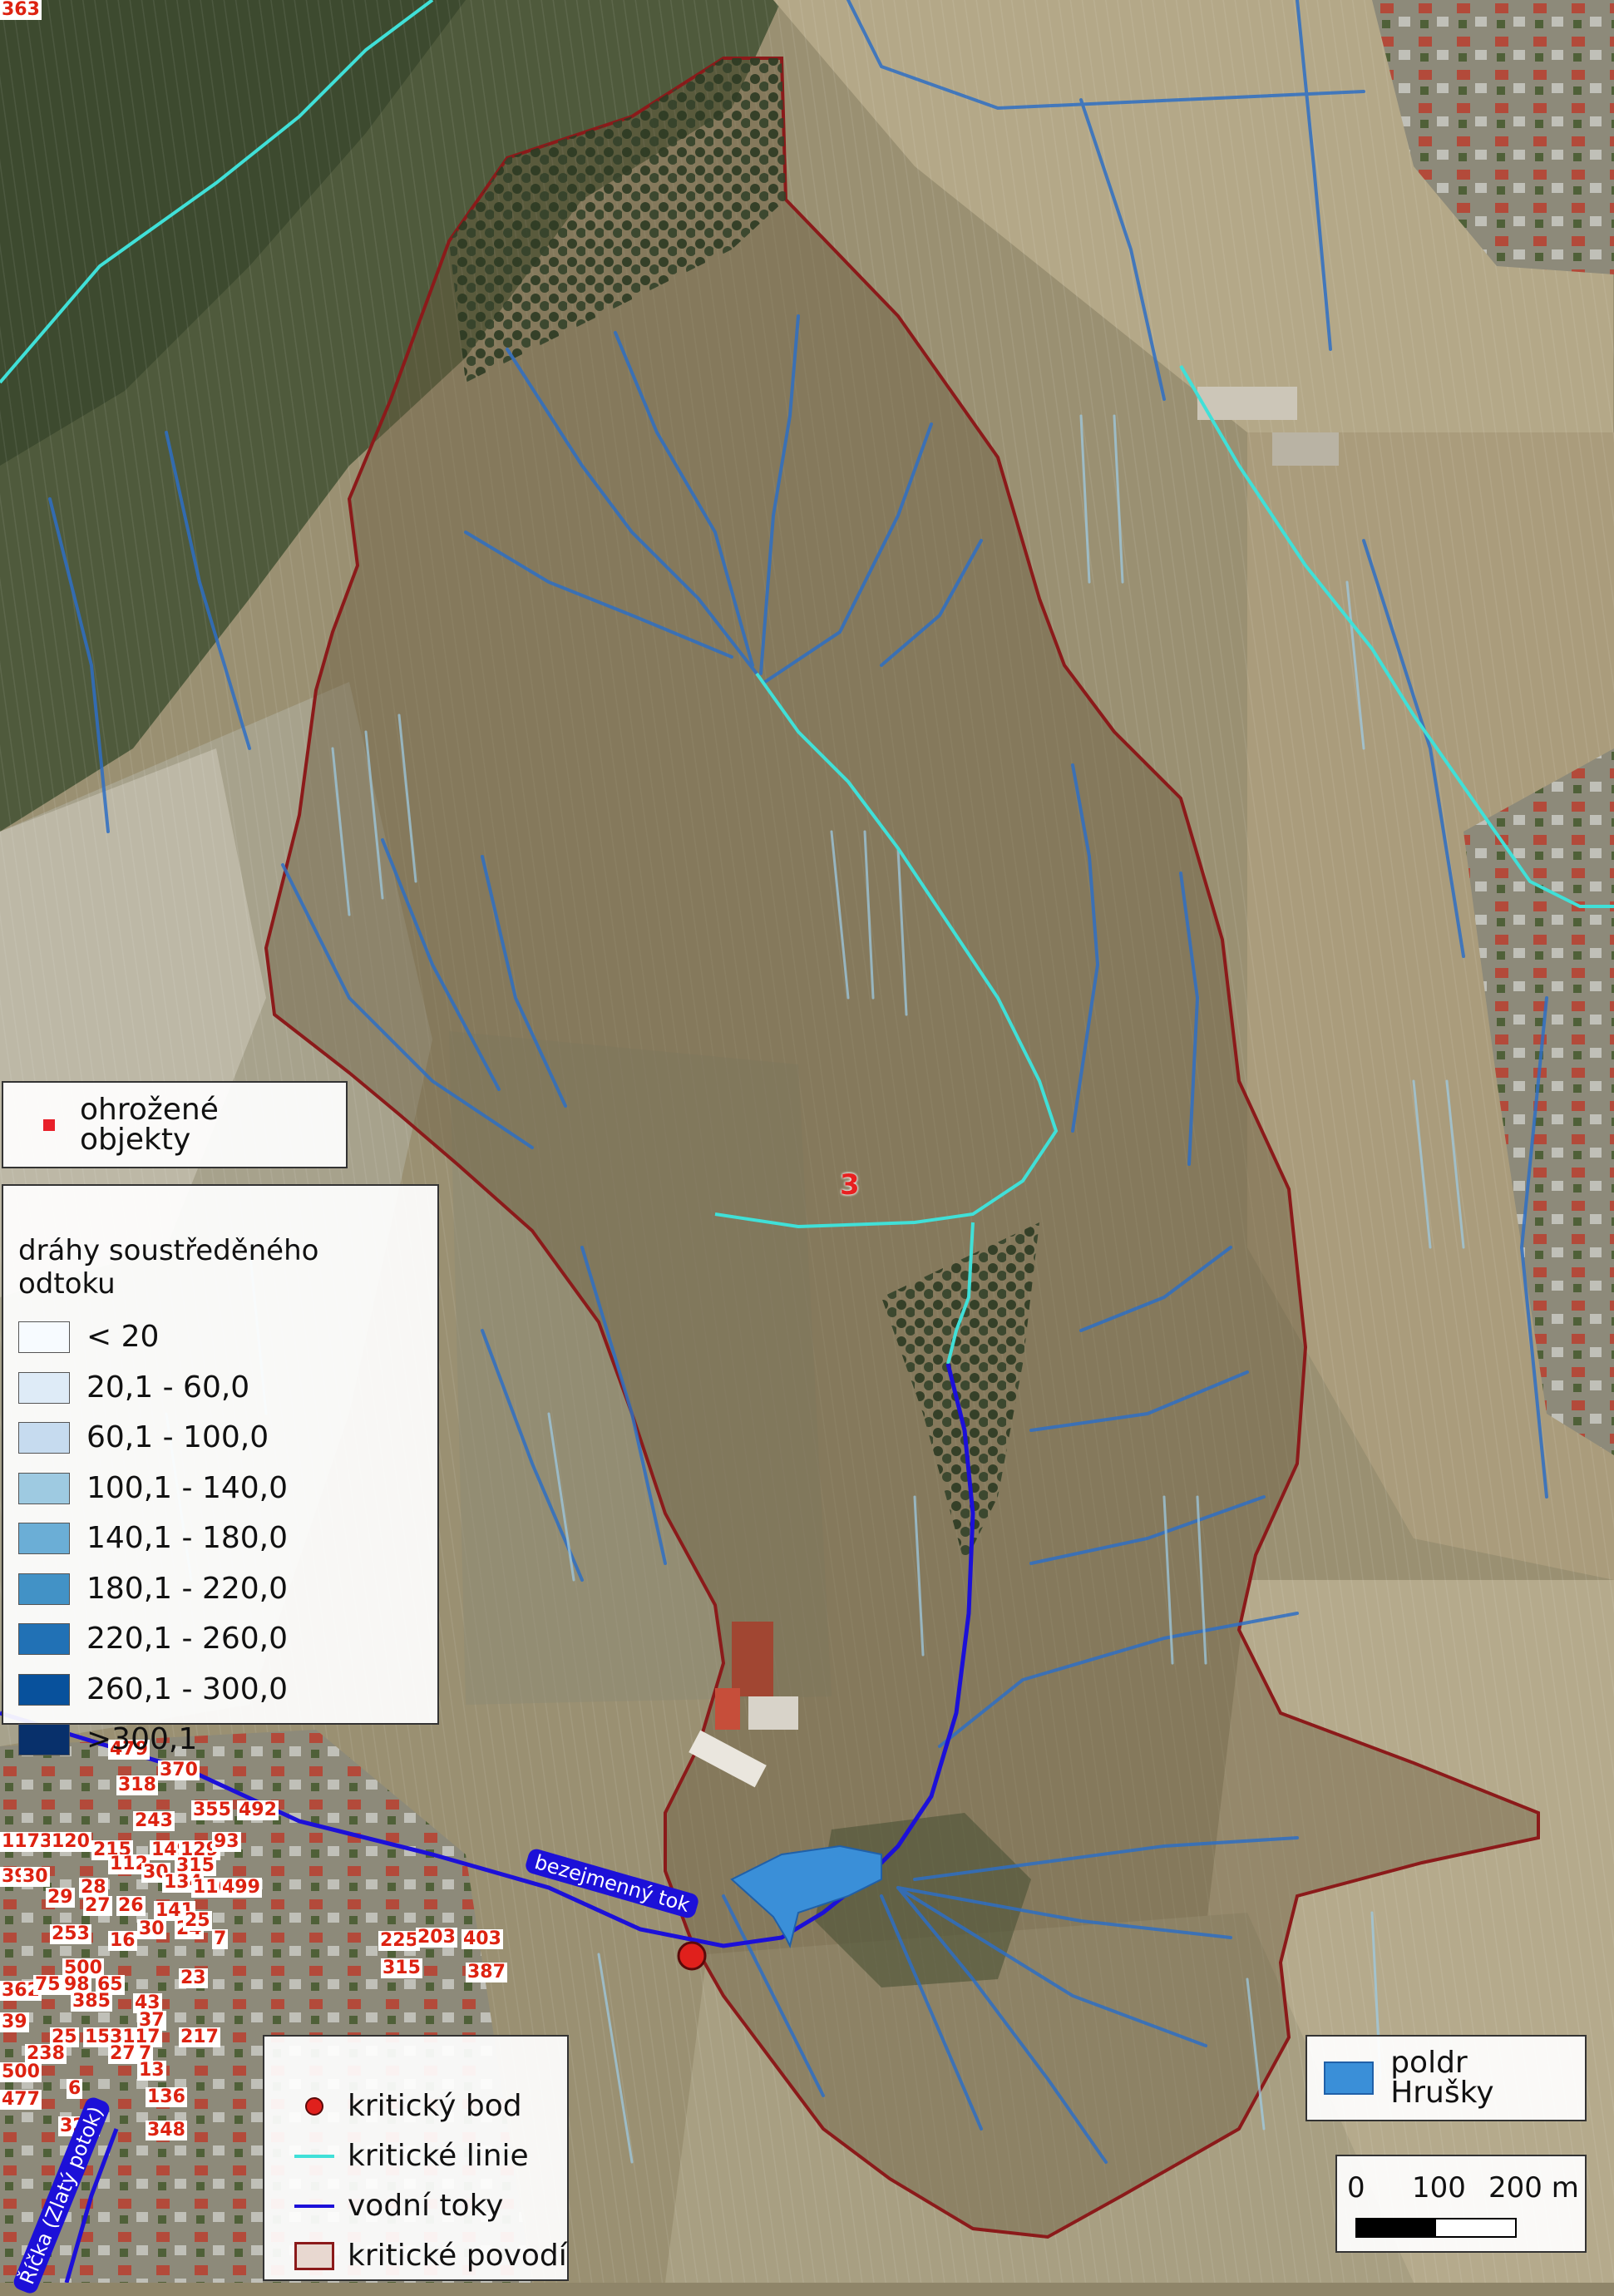 This screenshot has width=1614, height=2296. What do you see at coordinates (131, 1906) in the screenshot?
I see `threatened-object-marker: 26` at bounding box center [131, 1906].